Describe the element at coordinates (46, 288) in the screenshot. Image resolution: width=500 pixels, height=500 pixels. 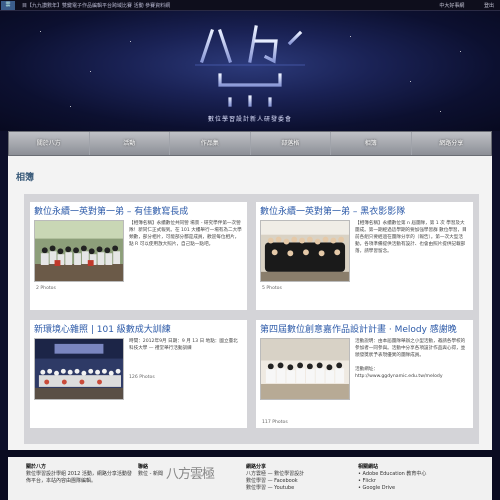
I see `album-photo-count: 2 Photos` at that location.